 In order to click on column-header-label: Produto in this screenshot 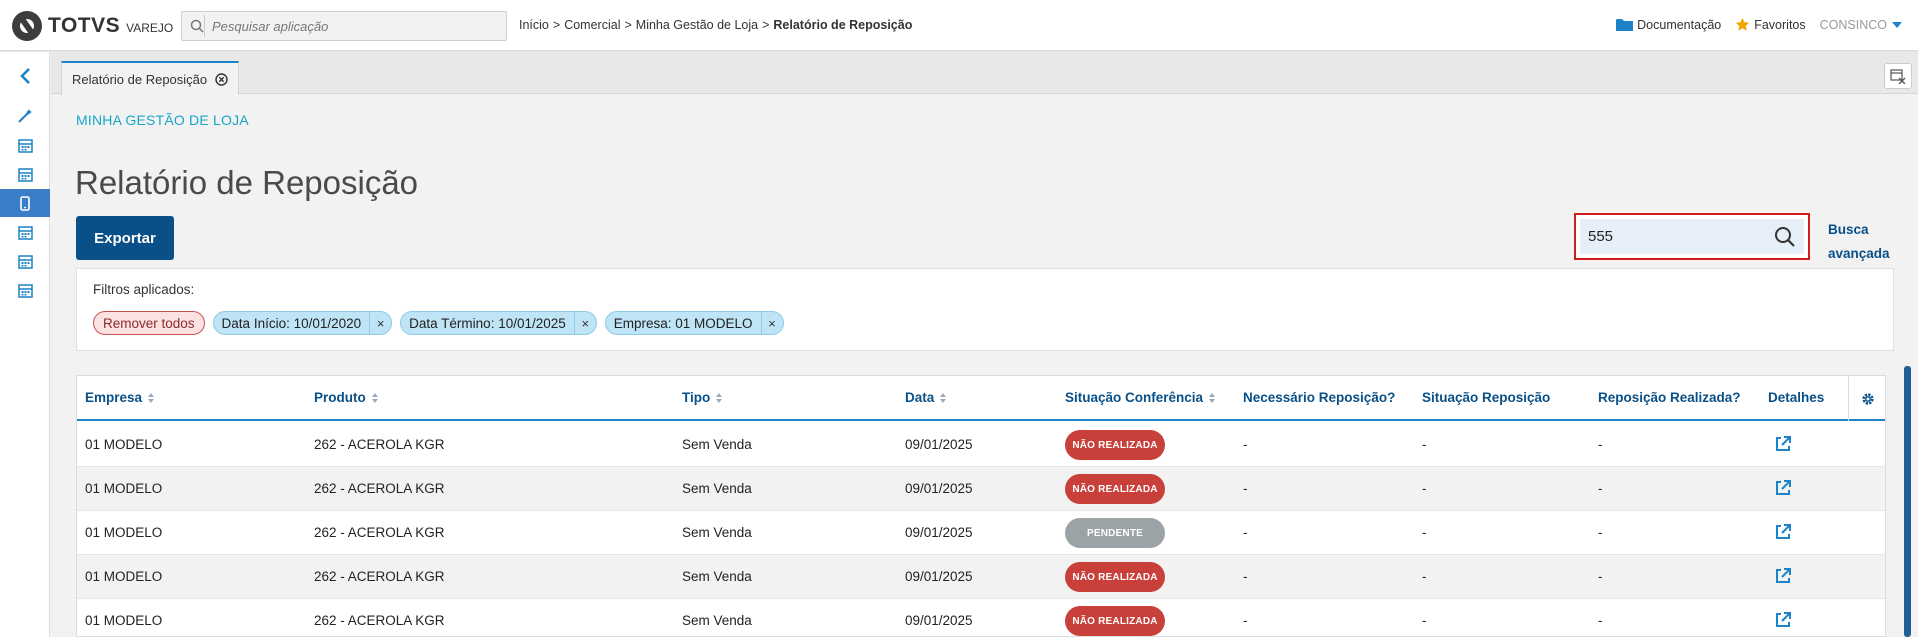, I will do `click(340, 397)`.